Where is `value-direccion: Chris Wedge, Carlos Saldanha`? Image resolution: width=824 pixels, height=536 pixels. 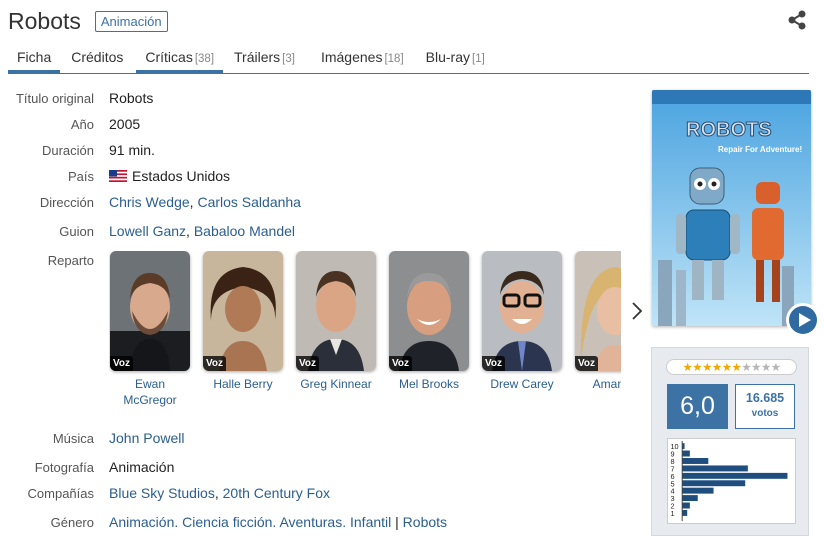
value-direccion: Chris Wedge, Carlos Saldanha is located at coordinates (205, 202).